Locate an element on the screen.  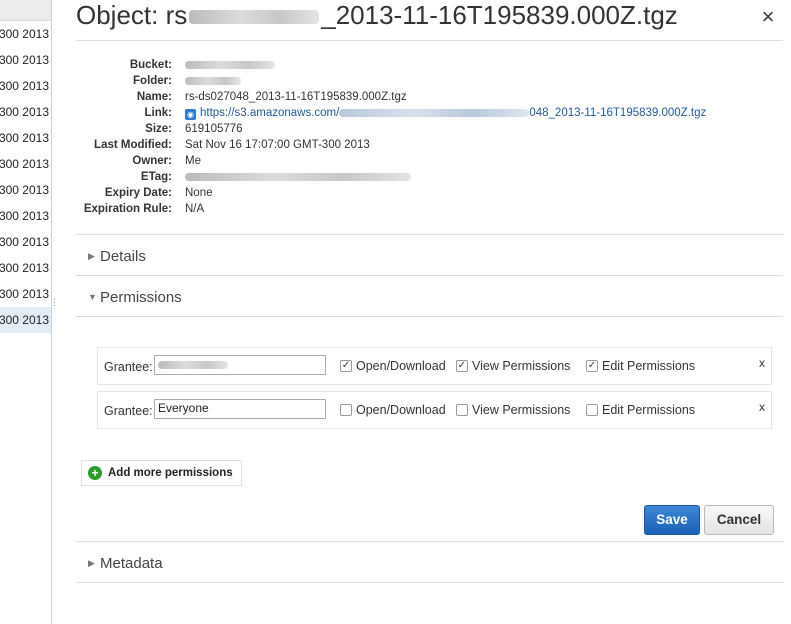
size-value: 619105776 is located at coordinates (214, 129).